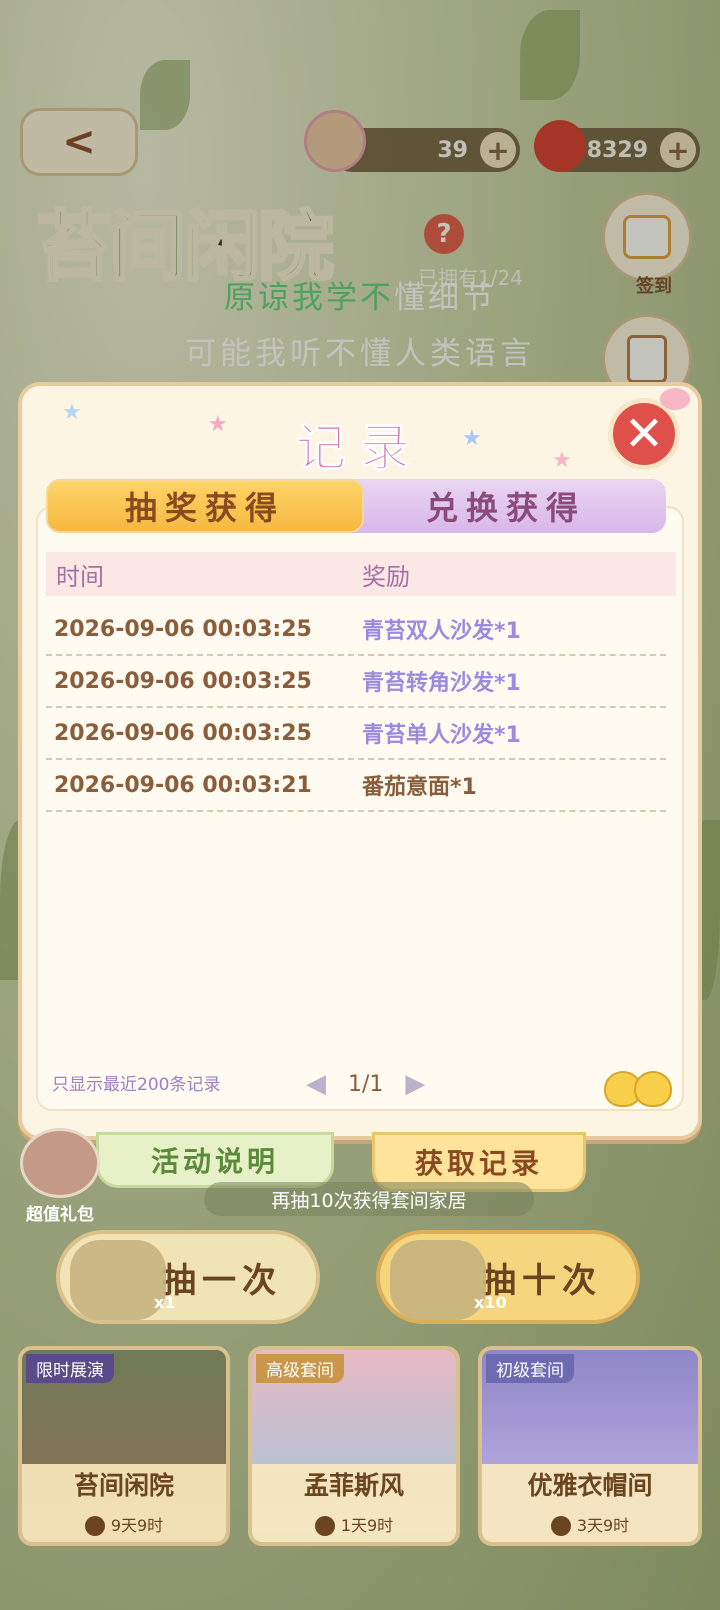 This screenshot has width=720, height=1610. I want to click on pagination: ◀ 1/1 ▶, so click(365, 1084).